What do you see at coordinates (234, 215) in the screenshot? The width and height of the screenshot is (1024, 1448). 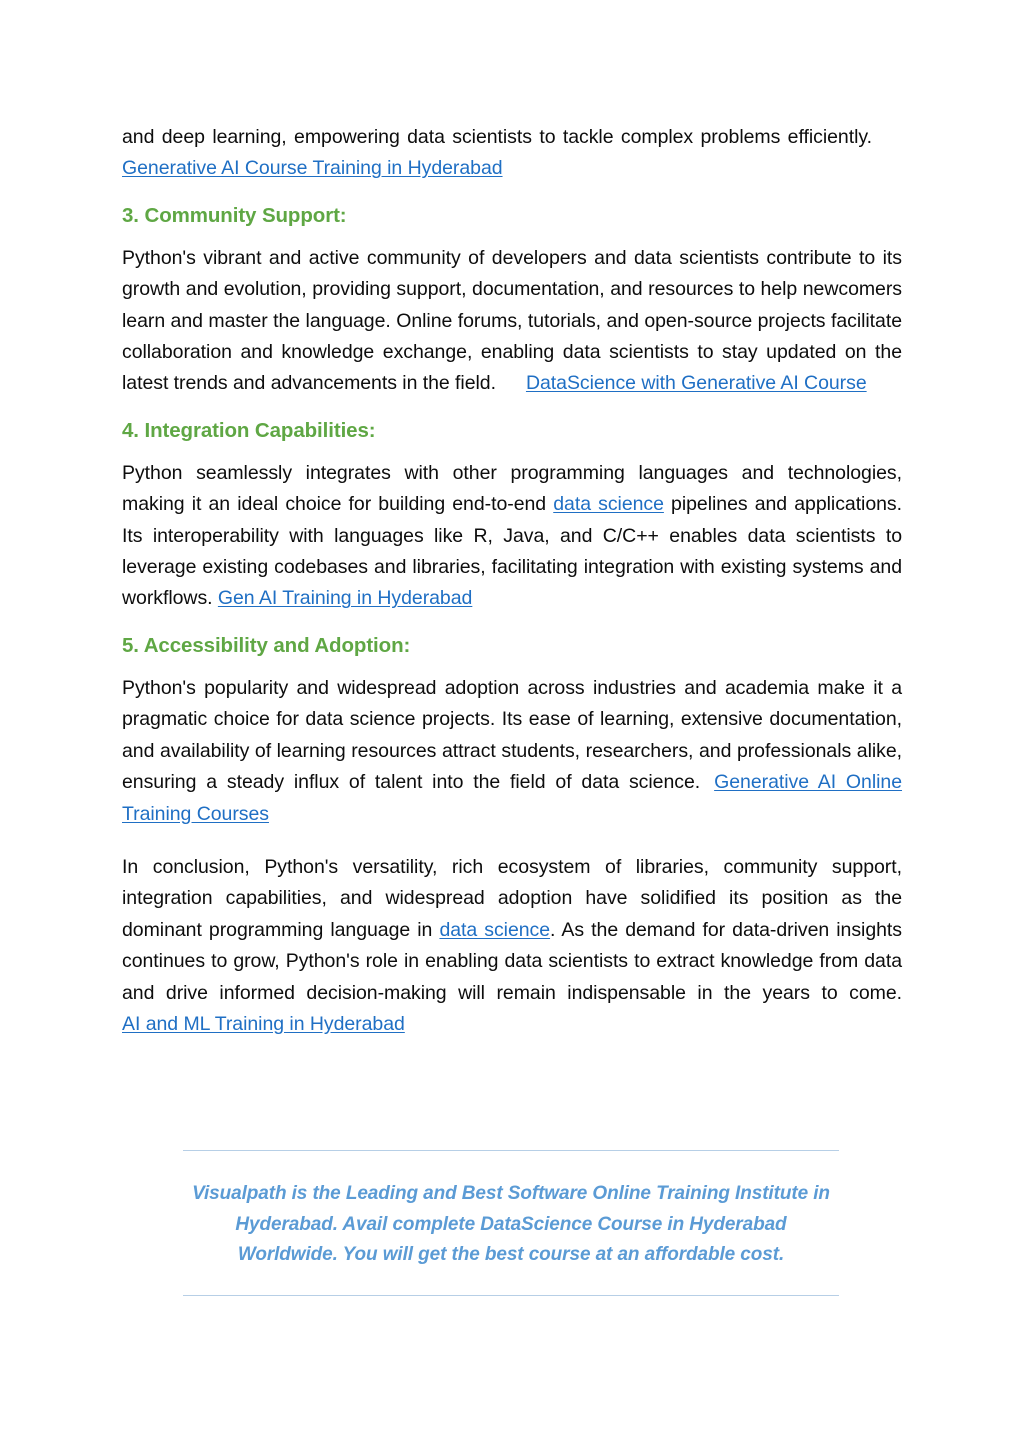 I see `heading-community-support: 3. Community Support:` at bounding box center [234, 215].